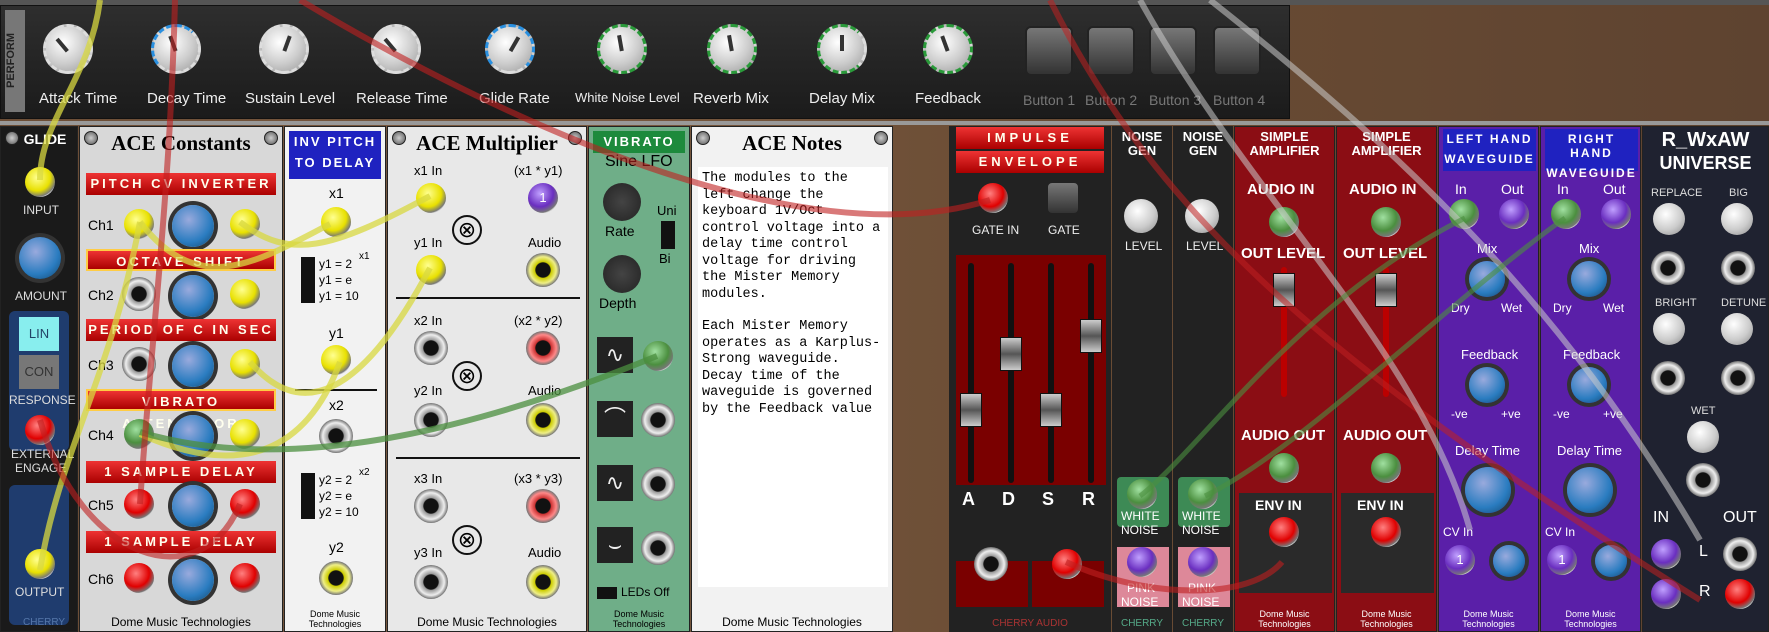 This screenshot has height=632, width=1769. I want to click on audio3-jack, so click(543, 582).